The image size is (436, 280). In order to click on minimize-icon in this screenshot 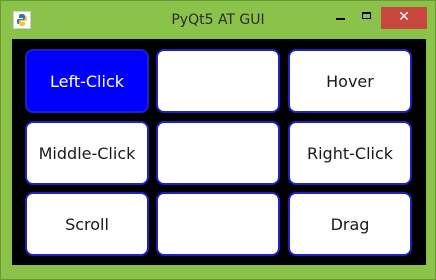, I will do `click(340, 19)`.